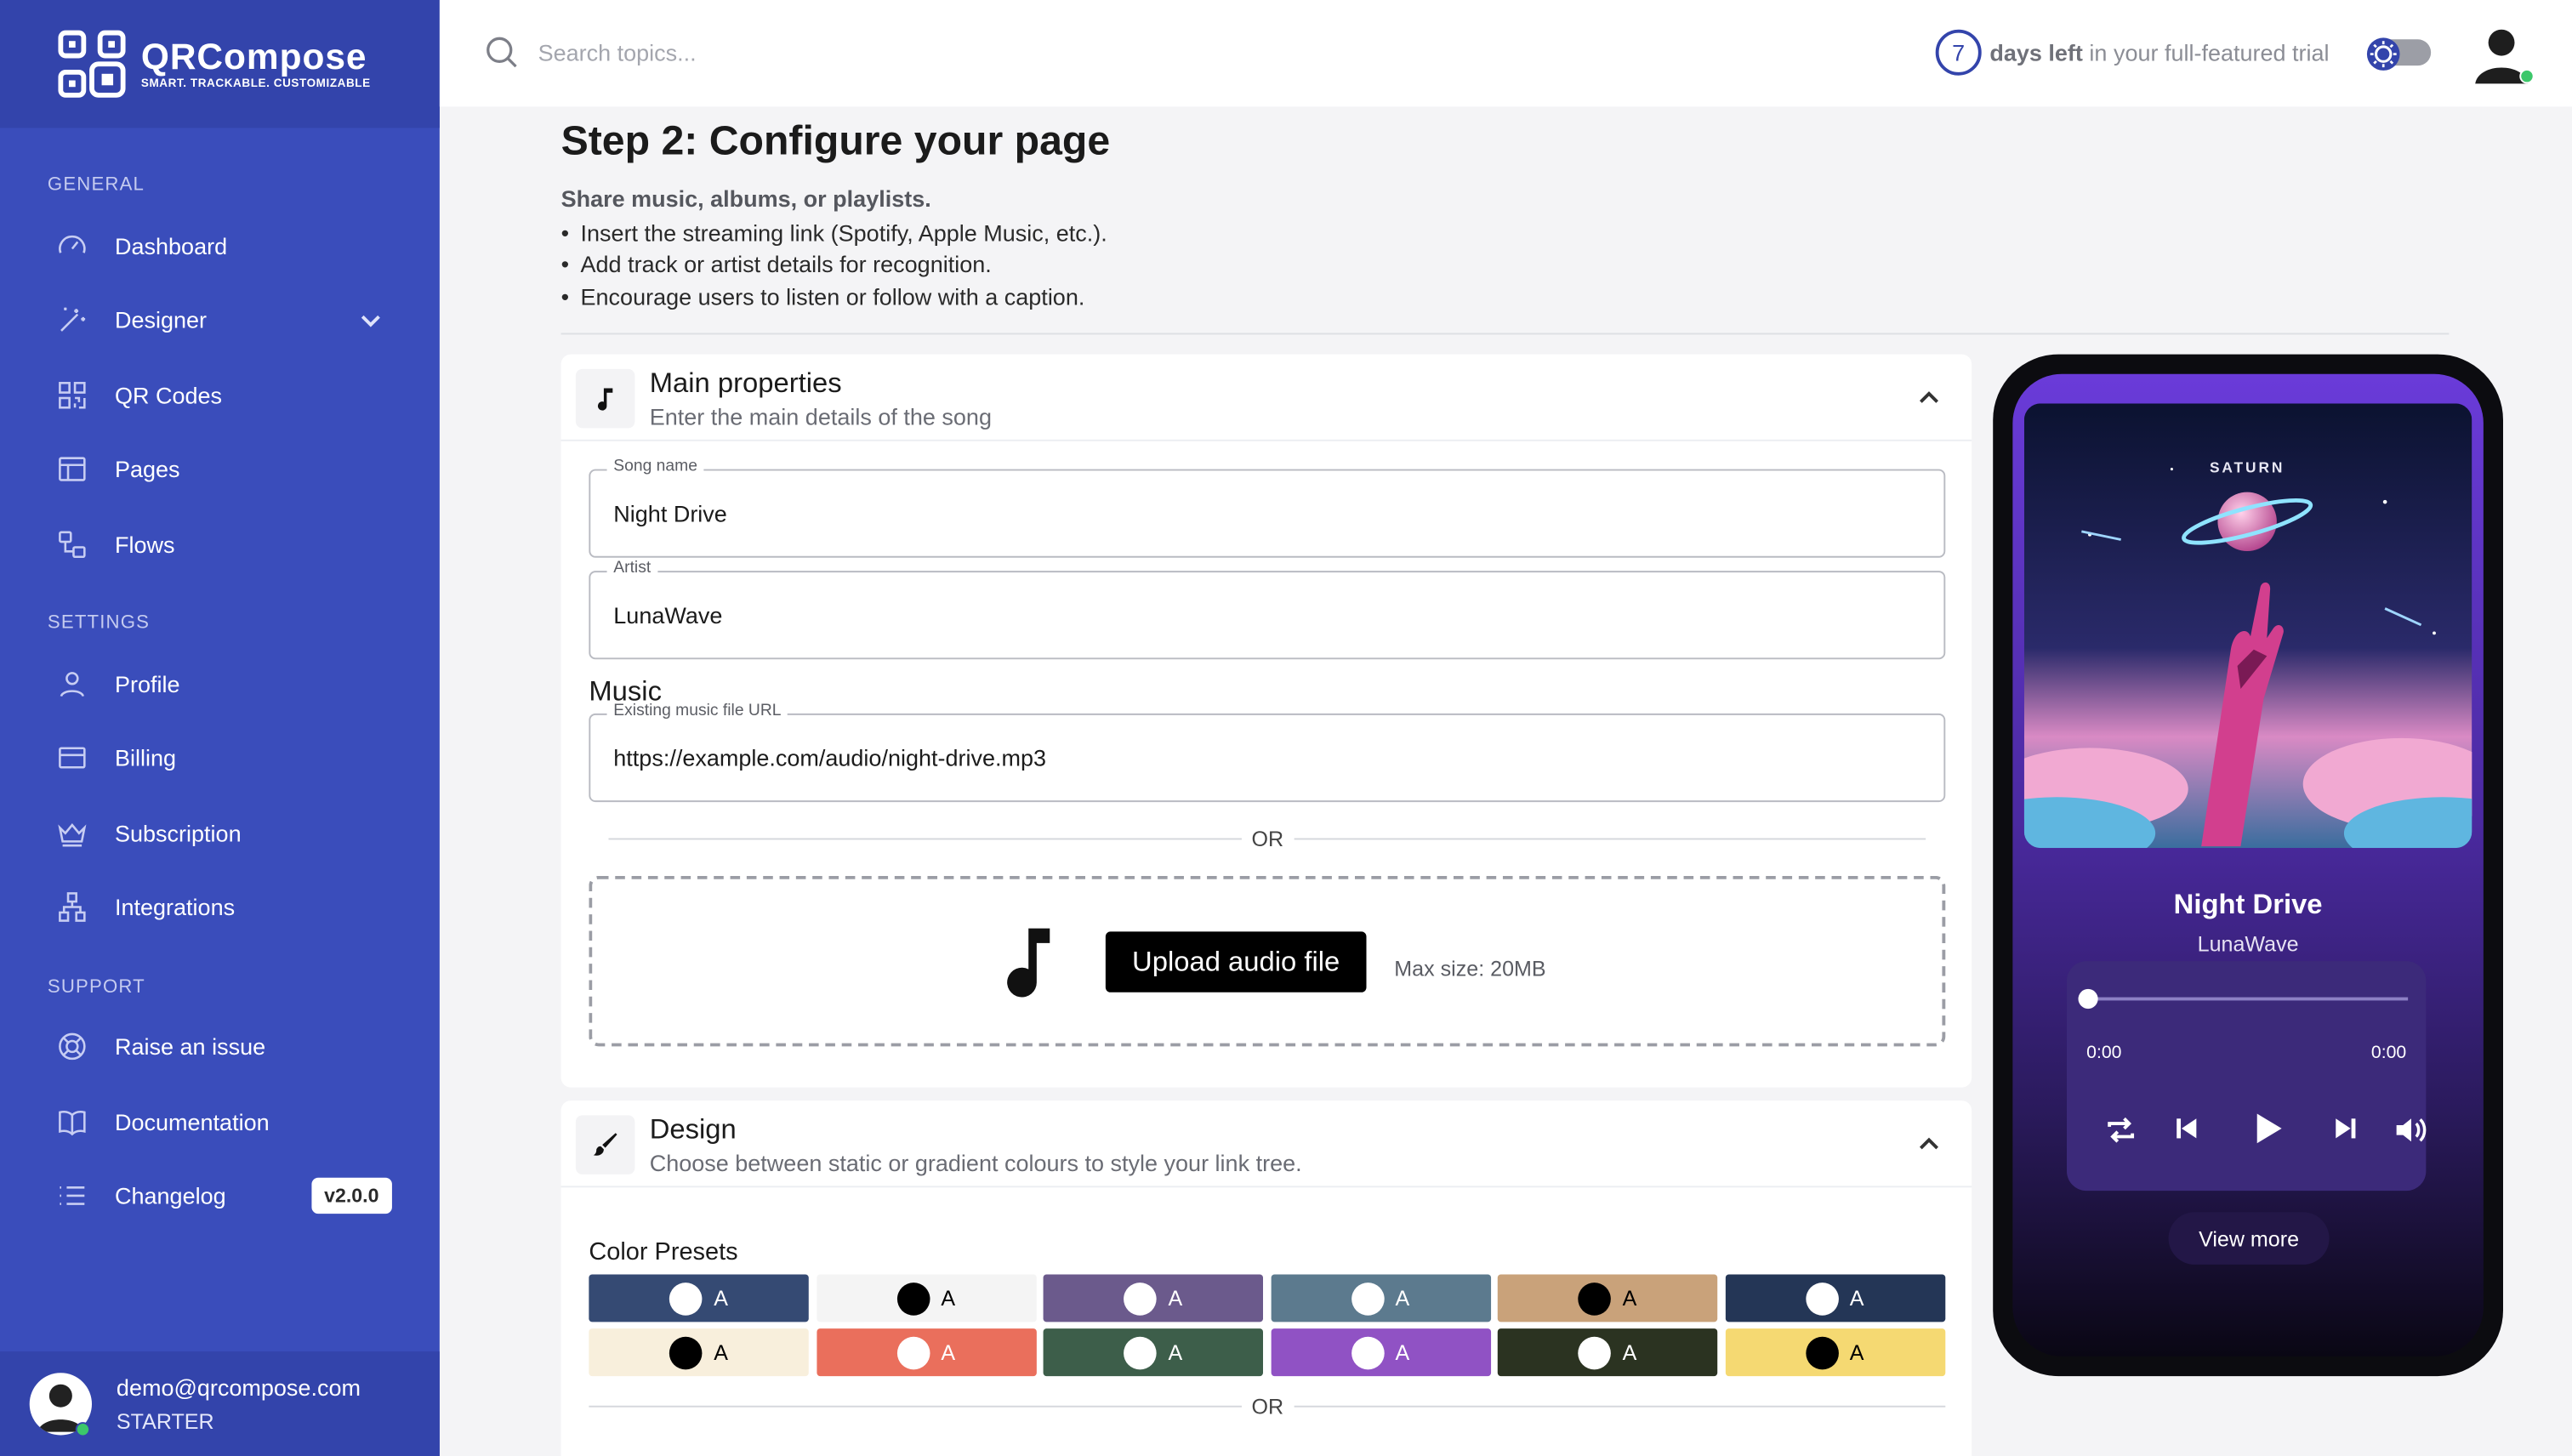  What do you see at coordinates (220, 395) in the screenshot?
I see `sidebar-item-qr-codes: QR Codes` at bounding box center [220, 395].